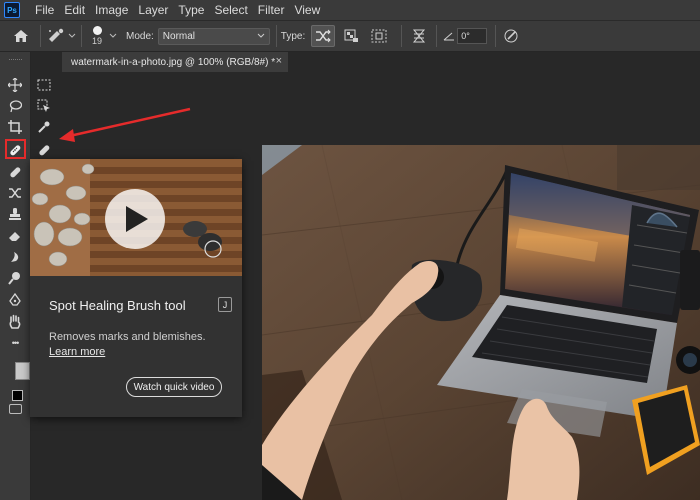 The image size is (700, 500). What do you see at coordinates (44, 127) in the screenshot?
I see `eyedropper-tool-icon` at bounding box center [44, 127].